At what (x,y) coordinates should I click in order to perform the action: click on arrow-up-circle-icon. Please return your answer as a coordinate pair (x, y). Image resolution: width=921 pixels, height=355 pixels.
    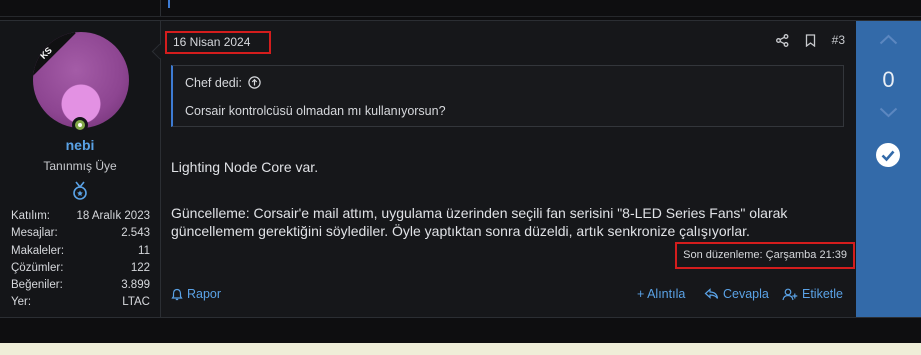
    Looking at the image, I should click on (255, 82).